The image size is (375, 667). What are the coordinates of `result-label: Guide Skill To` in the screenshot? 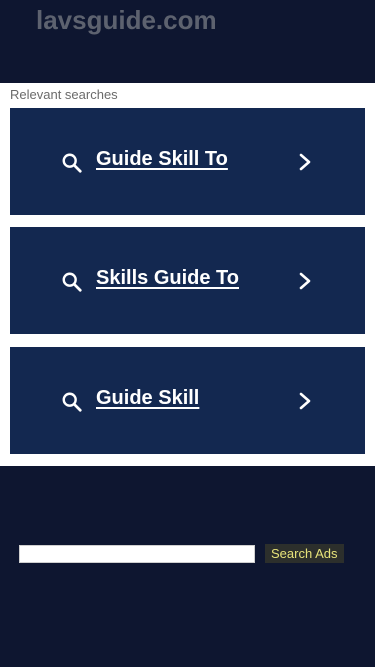 It's located at (162, 159).